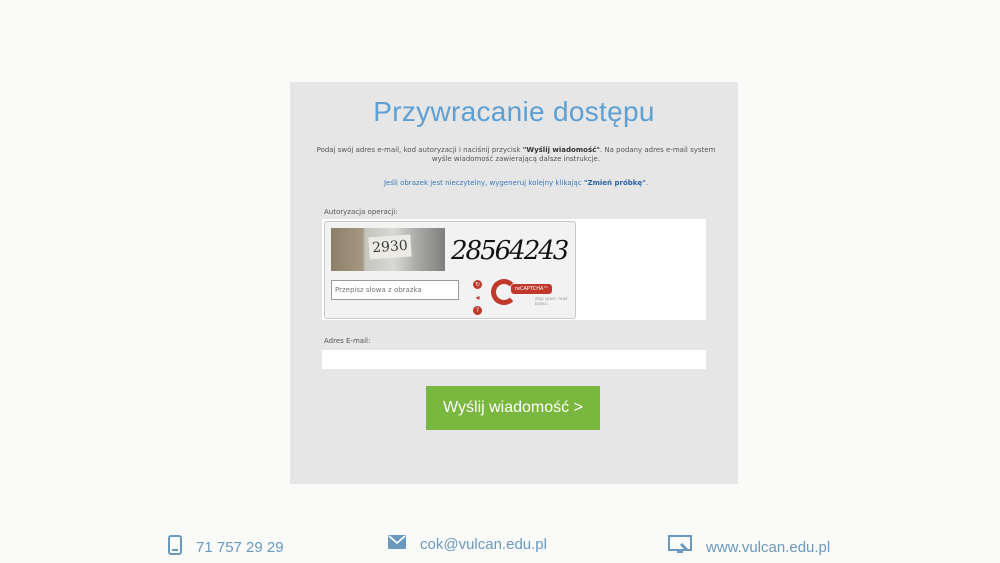 Image resolution: width=1000 pixels, height=563 pixels. Describe the element at coordinates (514, 111) in the screenshot. I see `page-title: Przywracanie dostępu` at that location.